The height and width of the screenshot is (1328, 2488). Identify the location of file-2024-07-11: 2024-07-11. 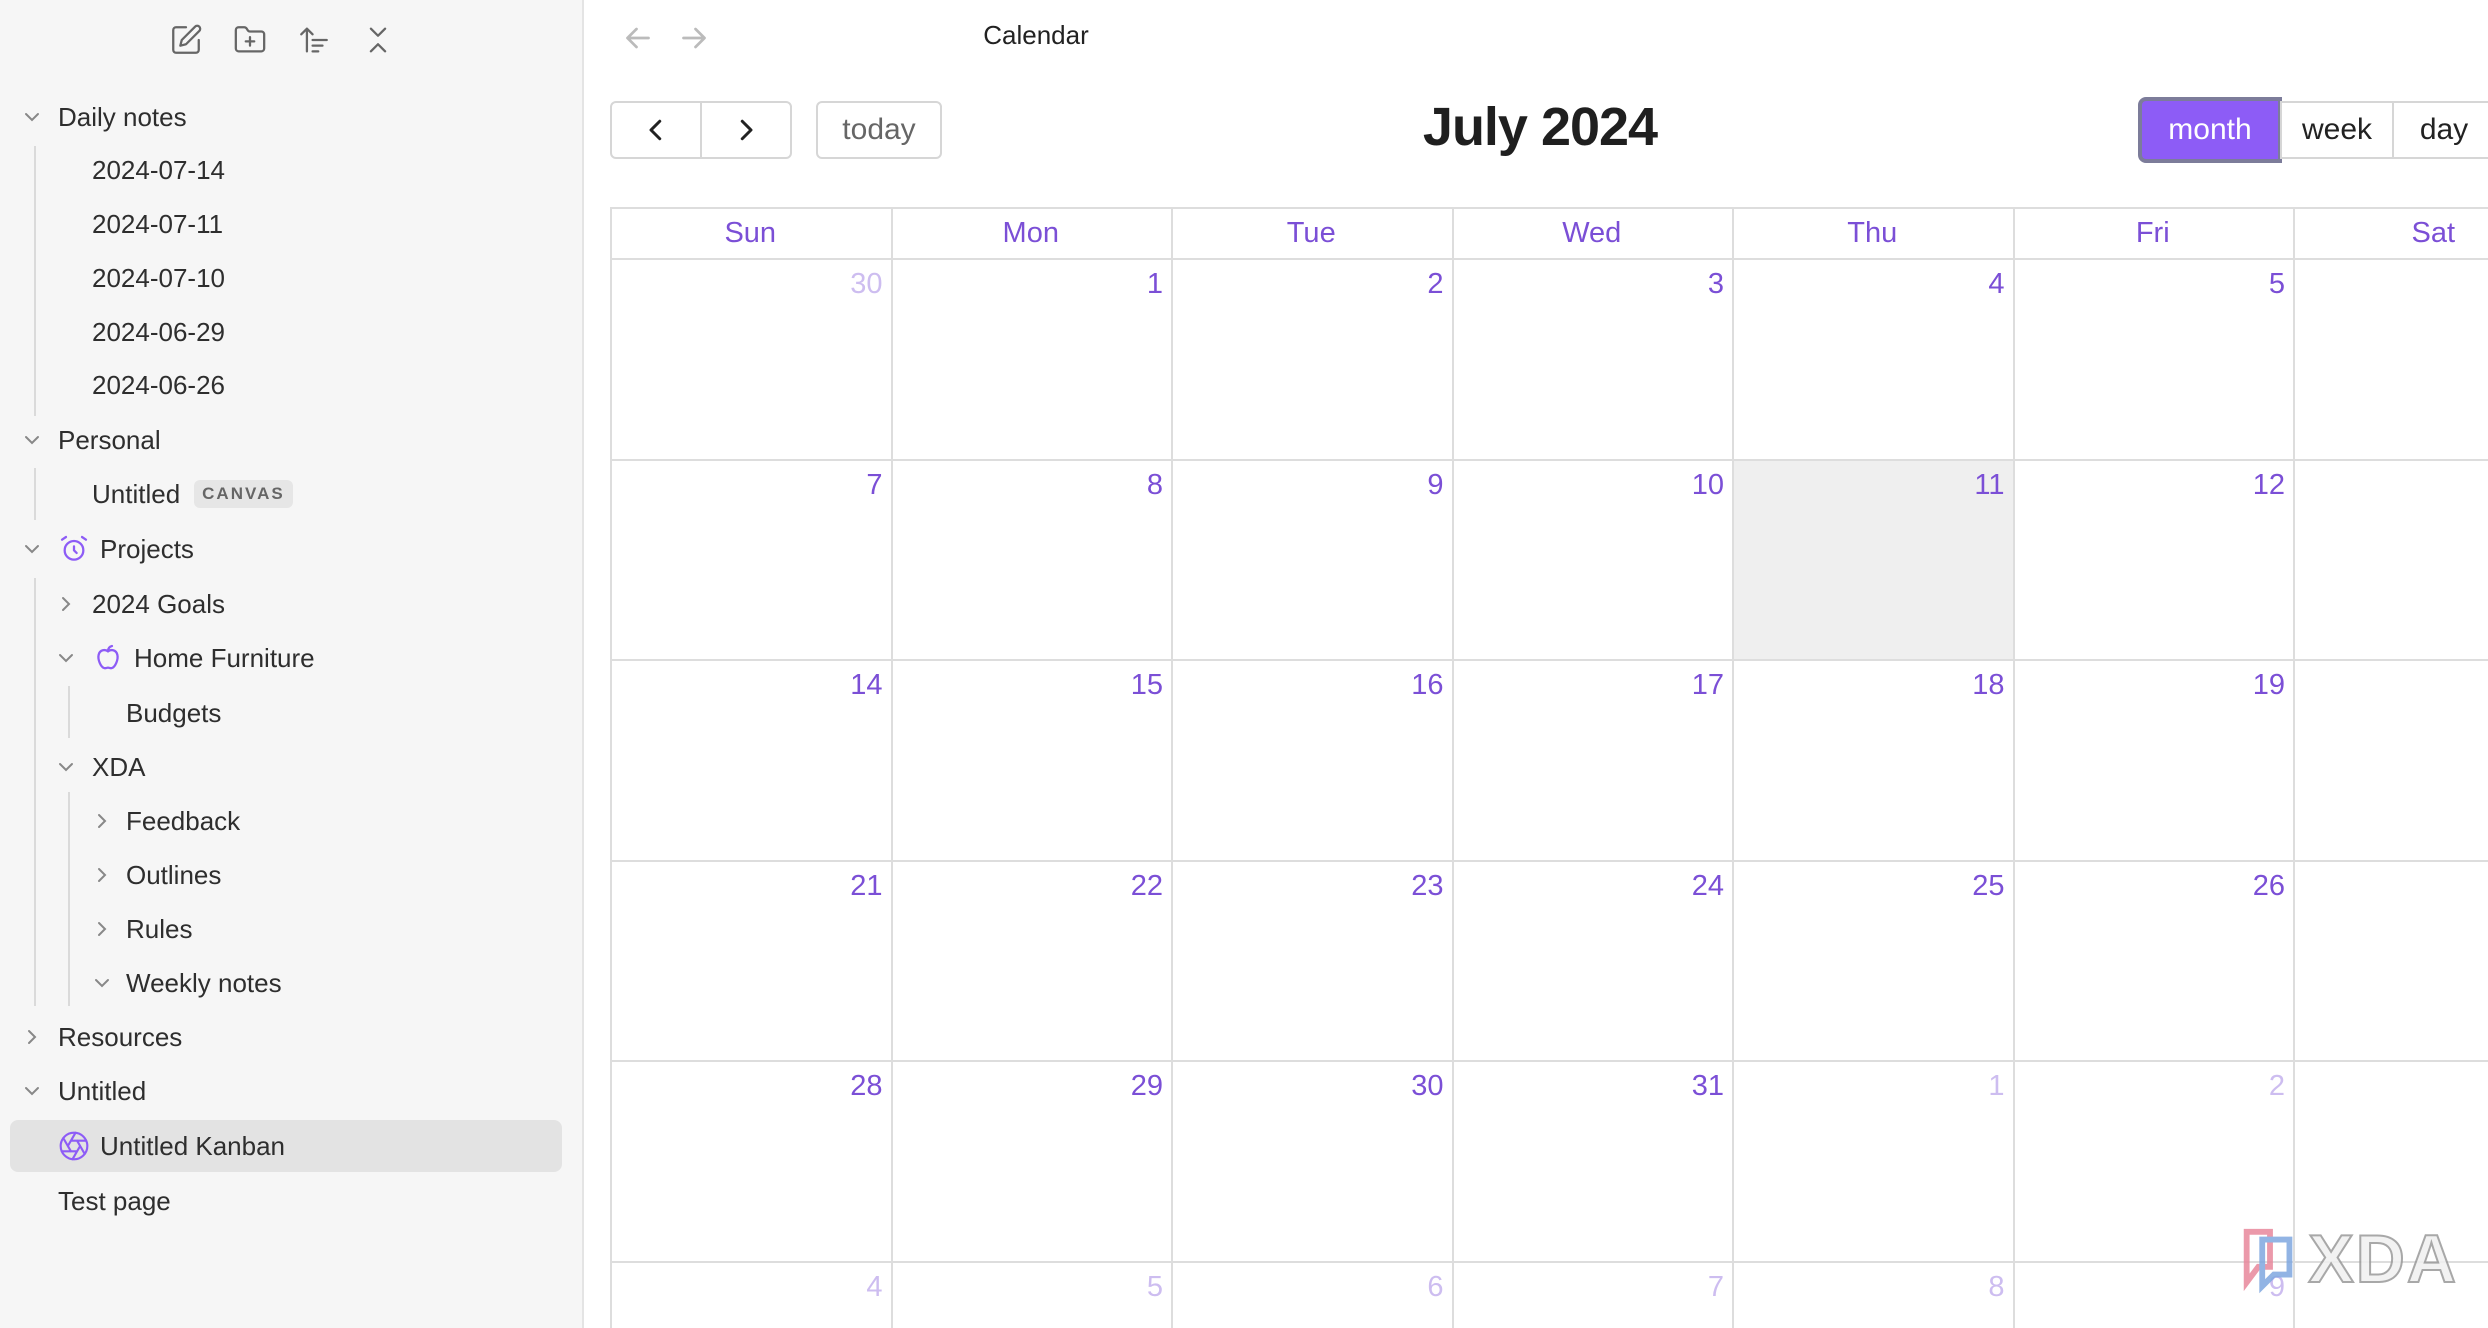
(157, 224).